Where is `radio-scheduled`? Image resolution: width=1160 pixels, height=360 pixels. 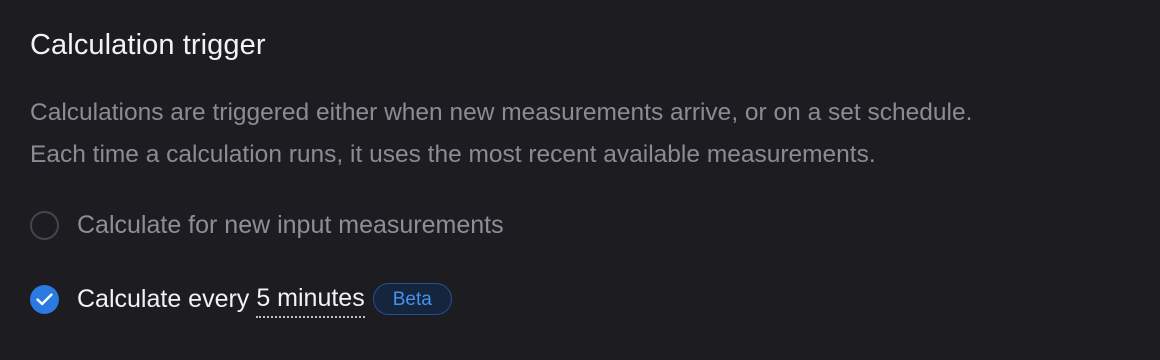 radio-scheduled is located at coordinates (44, 299).